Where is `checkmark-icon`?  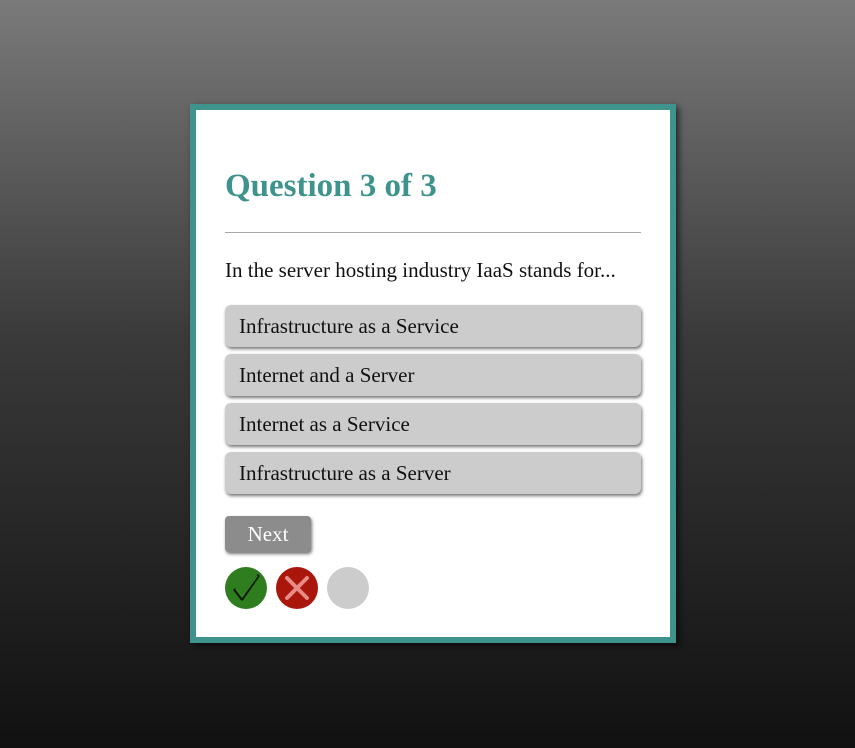 checkmark-icon is located at coordinates (246, 587).